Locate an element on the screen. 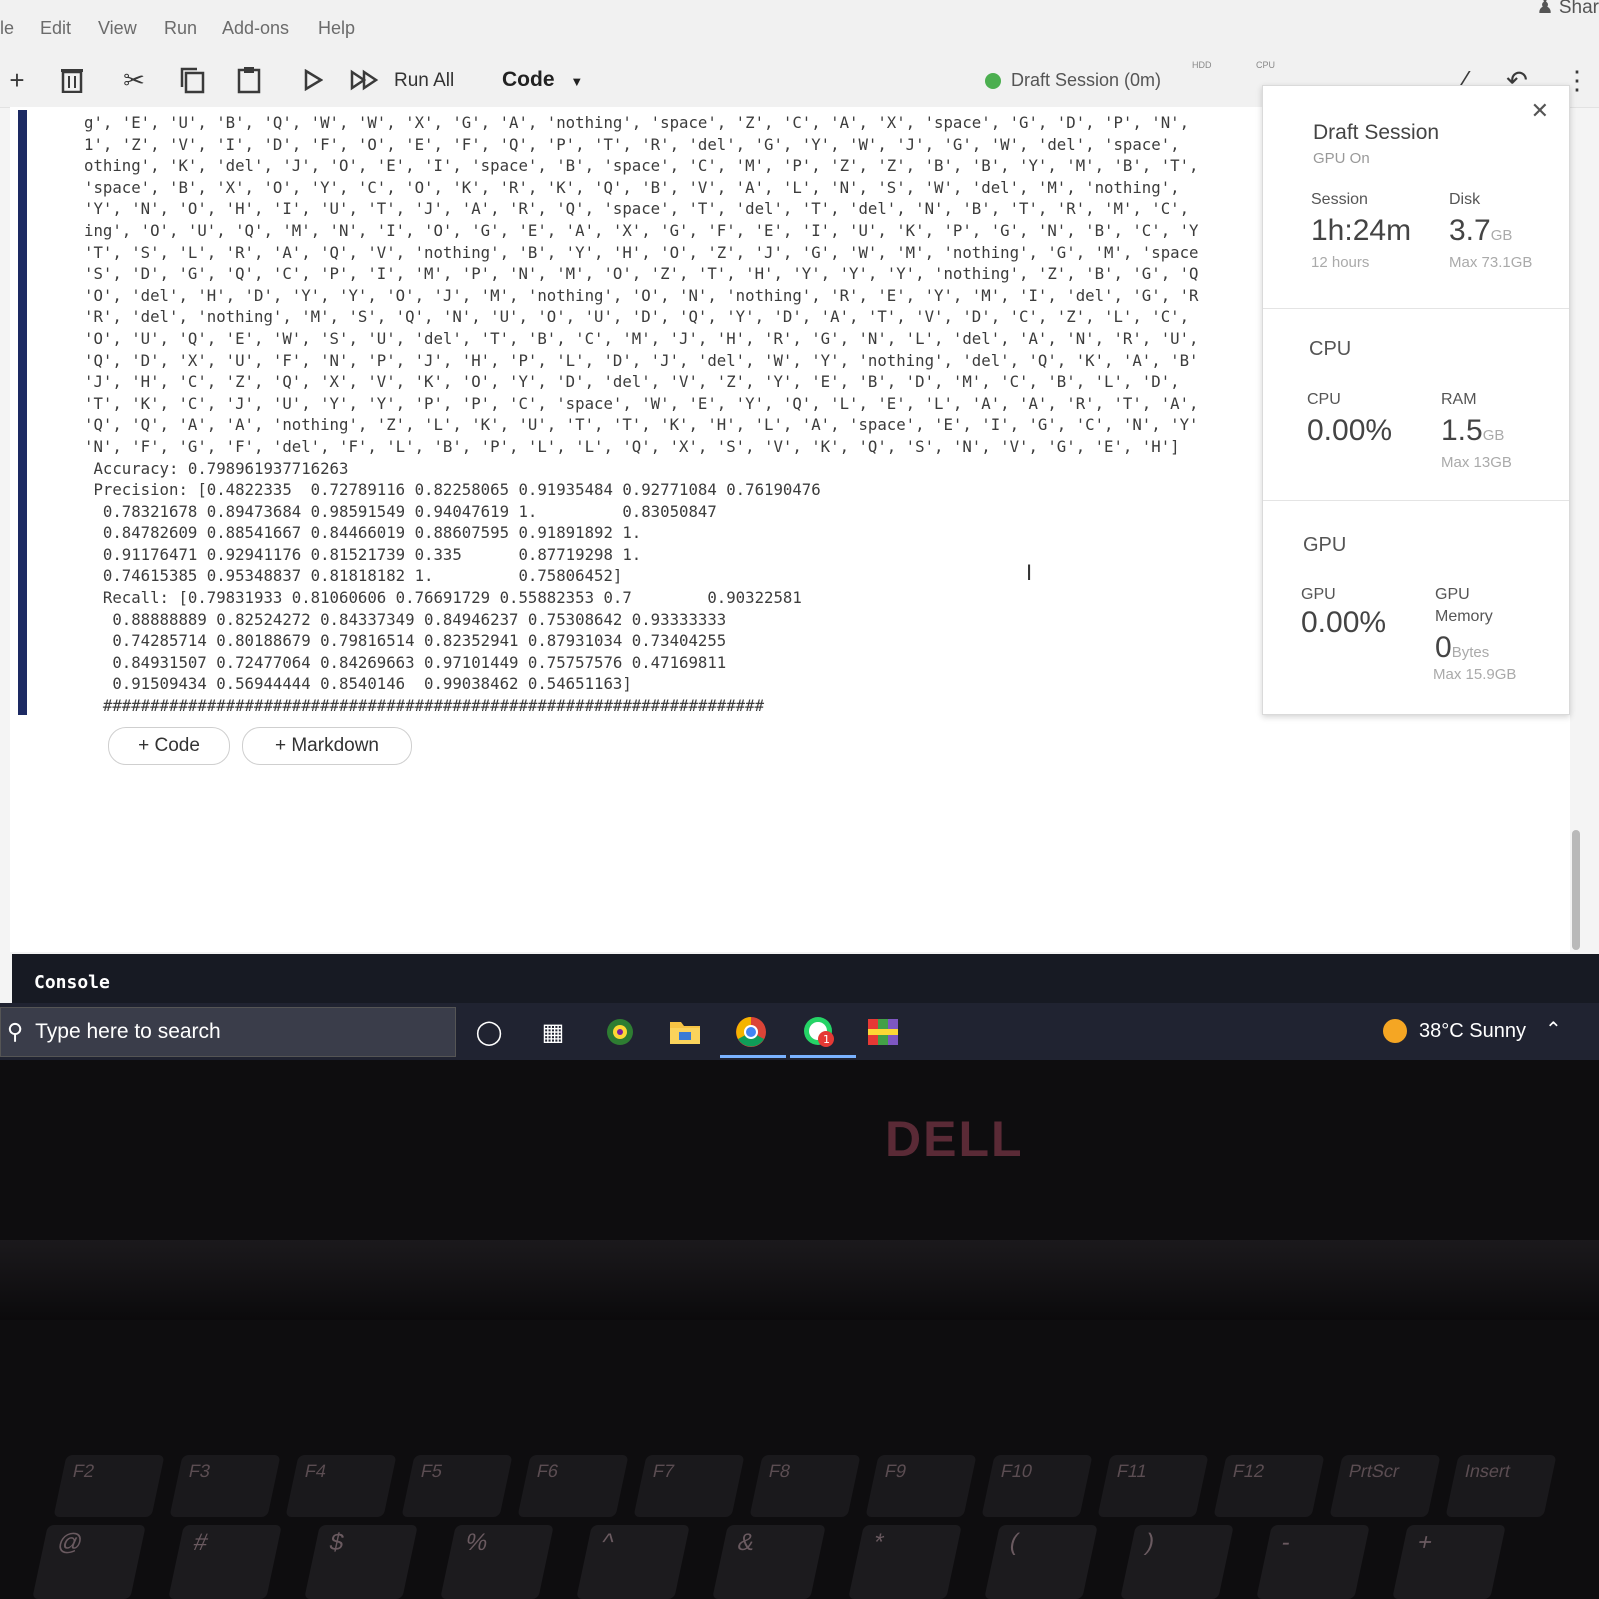 This screenshot has height=1599, width=1599. ram-label: RAM is located at coordinates (1459, 399).